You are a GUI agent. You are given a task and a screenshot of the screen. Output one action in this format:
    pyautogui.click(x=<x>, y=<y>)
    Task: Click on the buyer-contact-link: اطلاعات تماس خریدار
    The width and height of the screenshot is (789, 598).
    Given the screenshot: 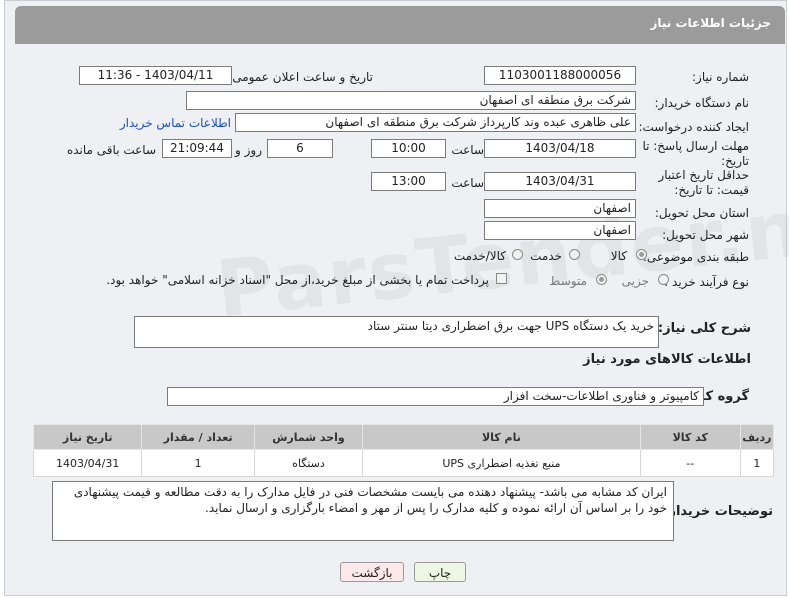 What is the action you would take?
    pyautogui.click(x=175, y=123)
    